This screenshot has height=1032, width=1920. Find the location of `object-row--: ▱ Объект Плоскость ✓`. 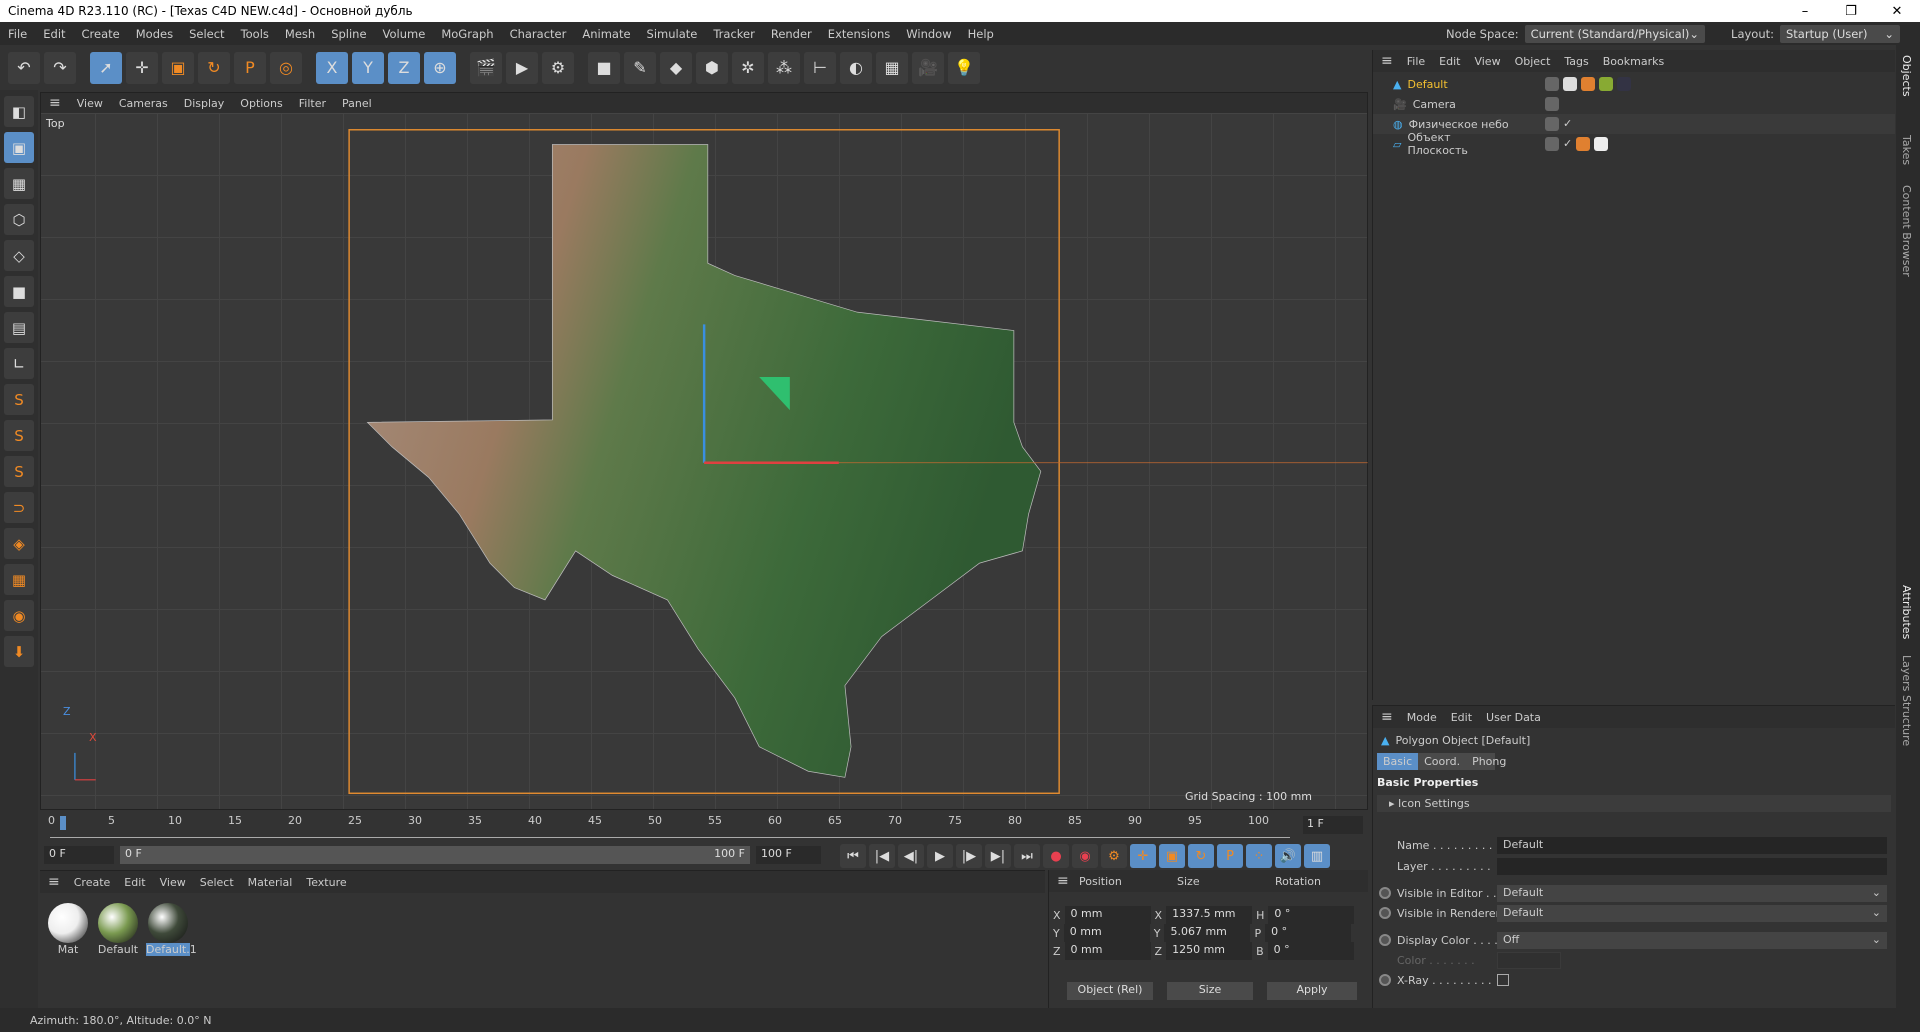

object-row--: ▱ Объект Плоскость ✓ is located at coordinates (1634, 144).